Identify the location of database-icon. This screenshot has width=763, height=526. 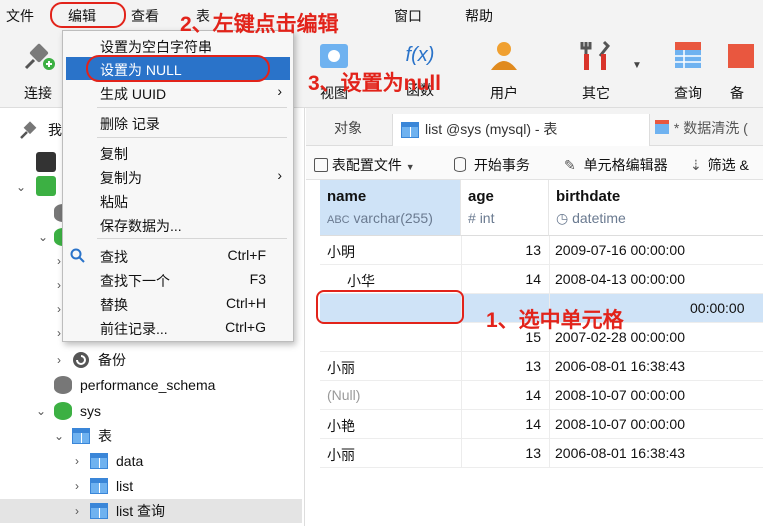
(460, 164).